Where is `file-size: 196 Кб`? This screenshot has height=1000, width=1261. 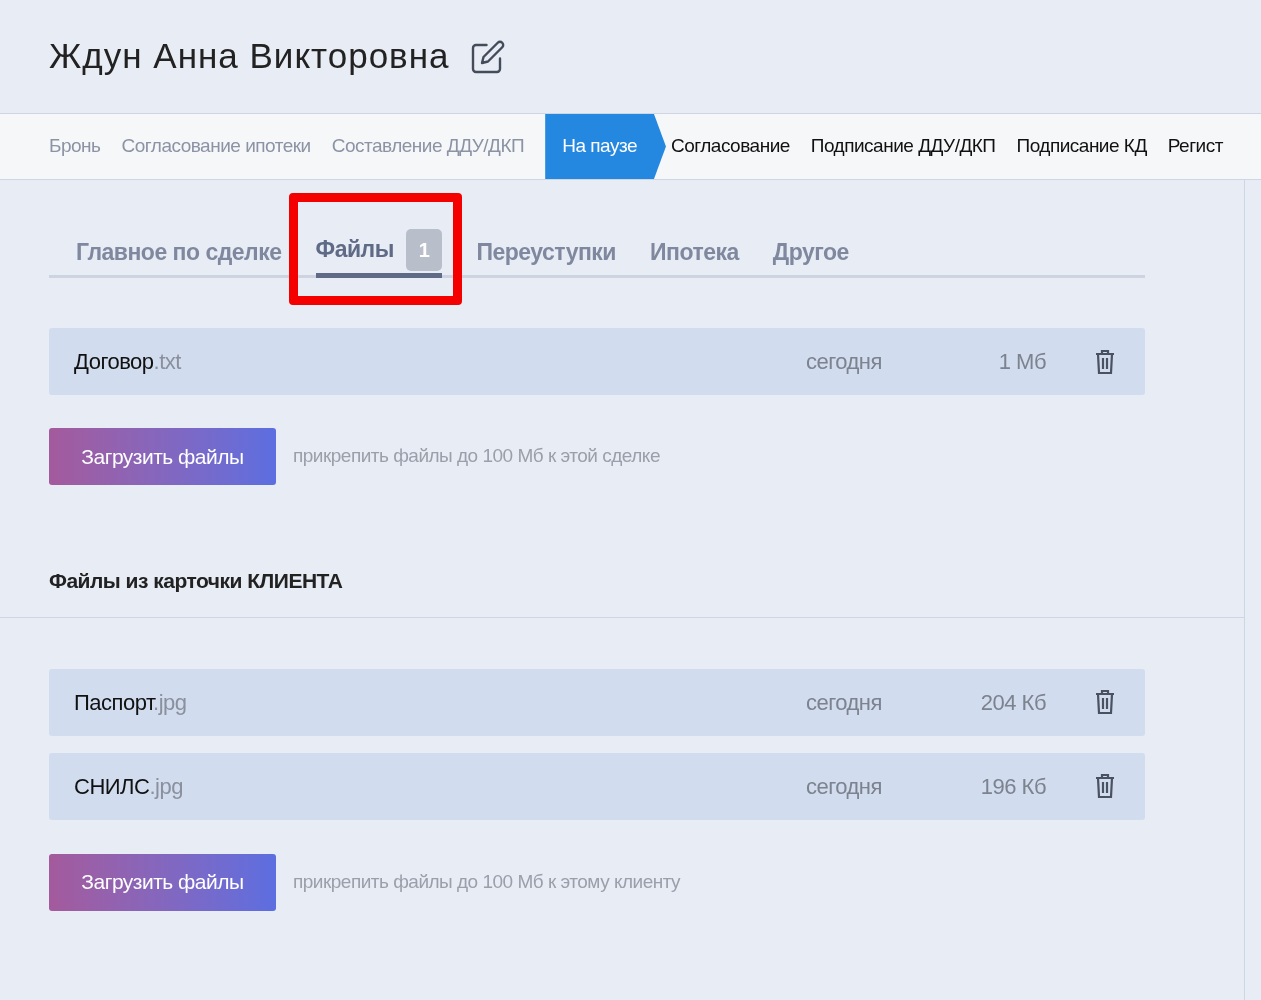 file-size: 196 Кб is located at coordinates (1012, 786).